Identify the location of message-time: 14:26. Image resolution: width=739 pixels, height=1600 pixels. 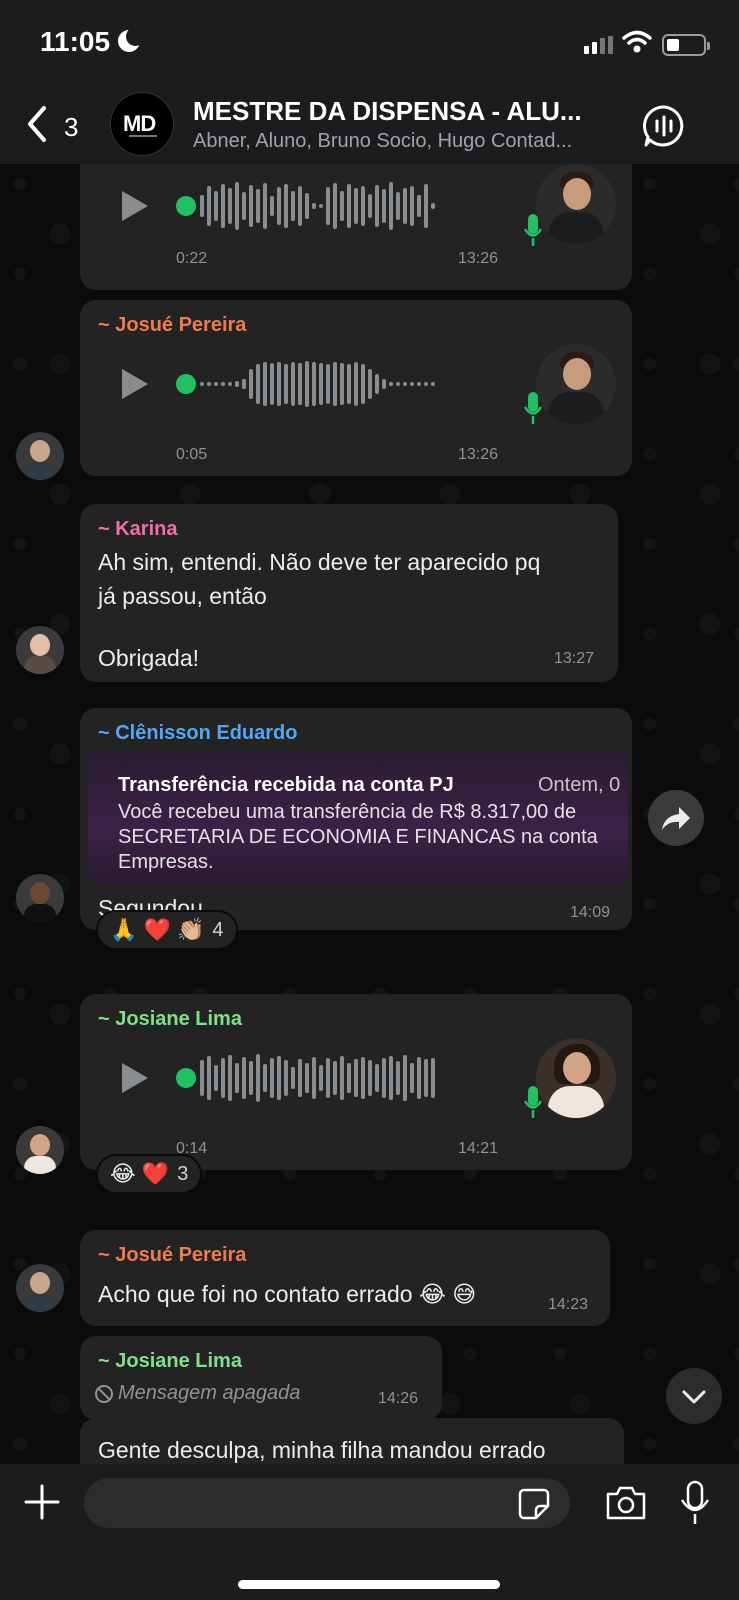
(398, 1398).